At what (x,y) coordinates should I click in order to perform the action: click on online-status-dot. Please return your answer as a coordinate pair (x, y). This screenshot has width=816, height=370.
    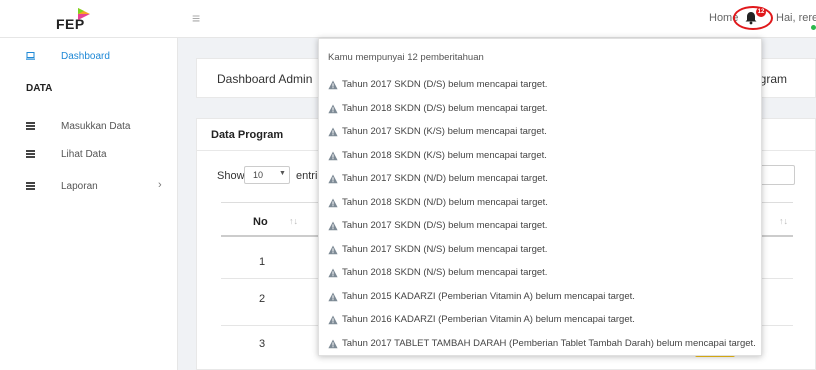
    Looking at the image, I should click on (813, 27).